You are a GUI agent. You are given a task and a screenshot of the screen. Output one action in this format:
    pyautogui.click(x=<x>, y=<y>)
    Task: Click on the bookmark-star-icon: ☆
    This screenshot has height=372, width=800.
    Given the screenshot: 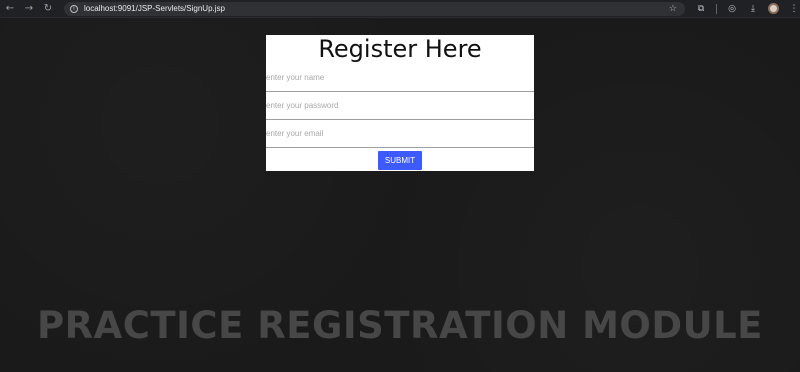 What is the action you would take?
    pyautogui.click(x=673, y=9)
    